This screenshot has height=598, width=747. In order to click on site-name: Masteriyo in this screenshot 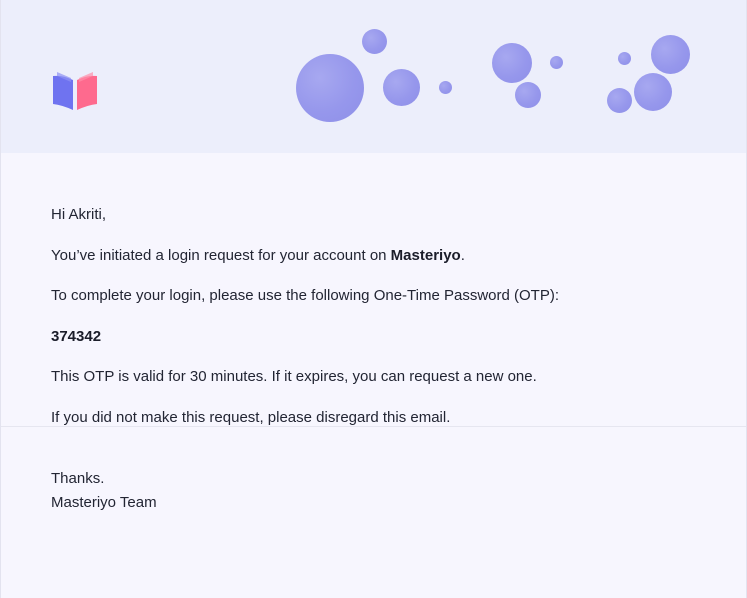, I will do `click(425, 255)`.